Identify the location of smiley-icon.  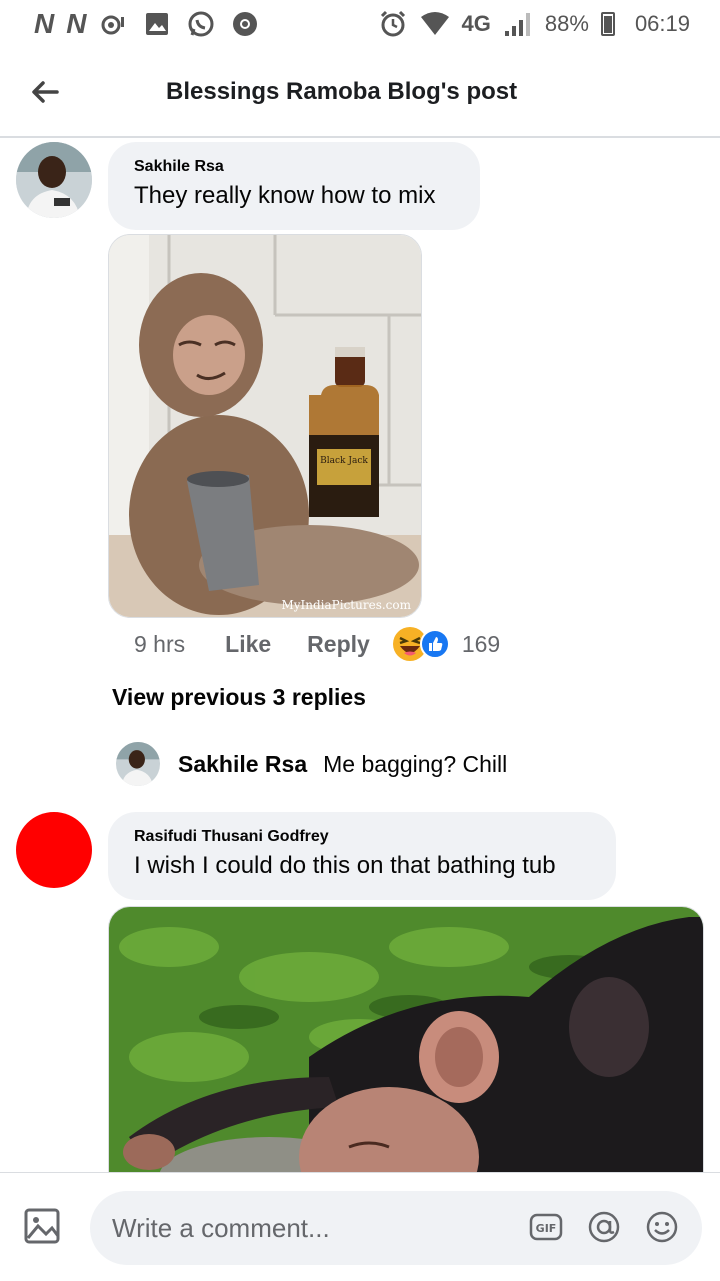
(662, 1227).